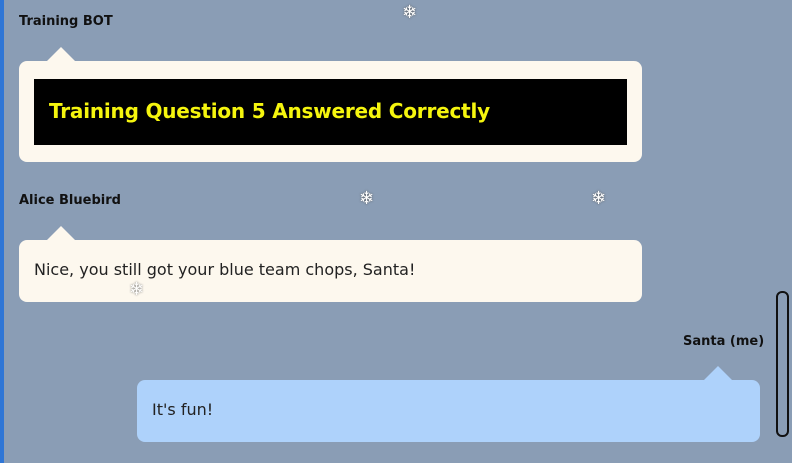 Image resolution: width=792 pixels, height=463 pixels. What do you see at coordinates (70, 200) in the screenshot?
I see `message-sender-alice: Alice Bluebird` at bounding box center [70, 200].